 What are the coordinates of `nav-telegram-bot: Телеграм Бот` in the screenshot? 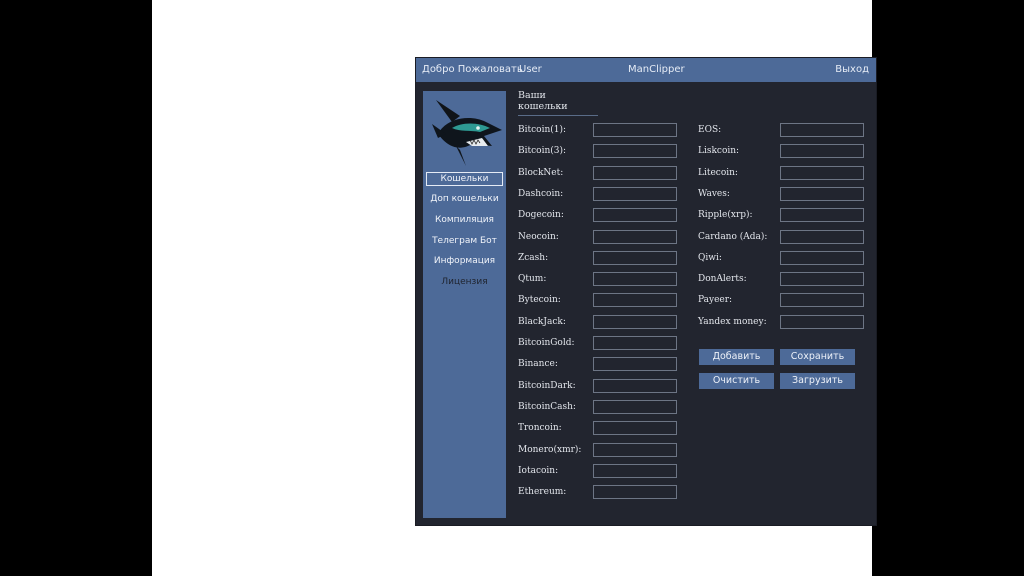 It's located at (464, 241).